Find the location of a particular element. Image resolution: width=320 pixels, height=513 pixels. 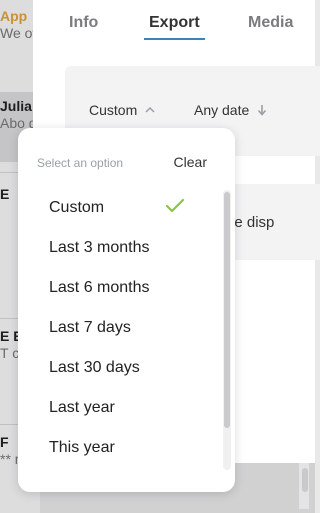

period-filter: Custom is located at coordinates (122, 110).